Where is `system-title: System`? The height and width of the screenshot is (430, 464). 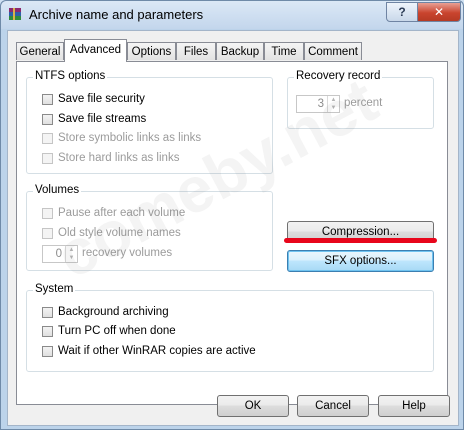 system-title: System is located at coordinates (54, 289).